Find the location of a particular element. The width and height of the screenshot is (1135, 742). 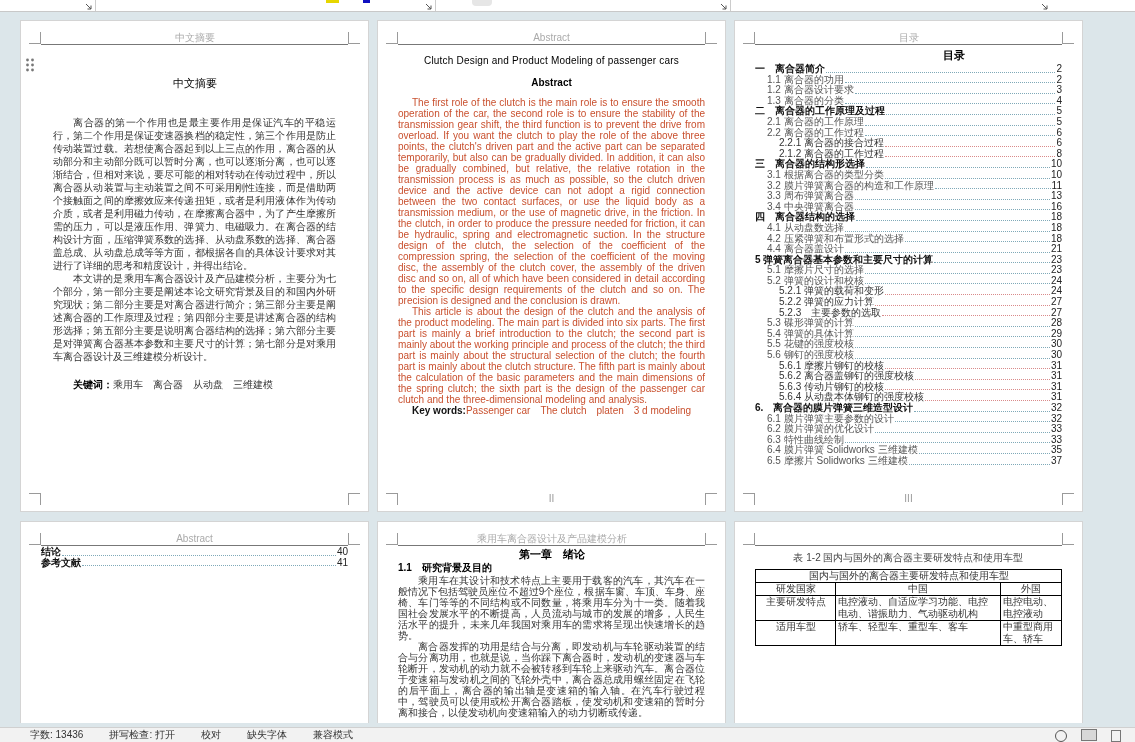

toc-entry: 5.2.3 主要参数的选取 27 is located at coordinates (908, 313).